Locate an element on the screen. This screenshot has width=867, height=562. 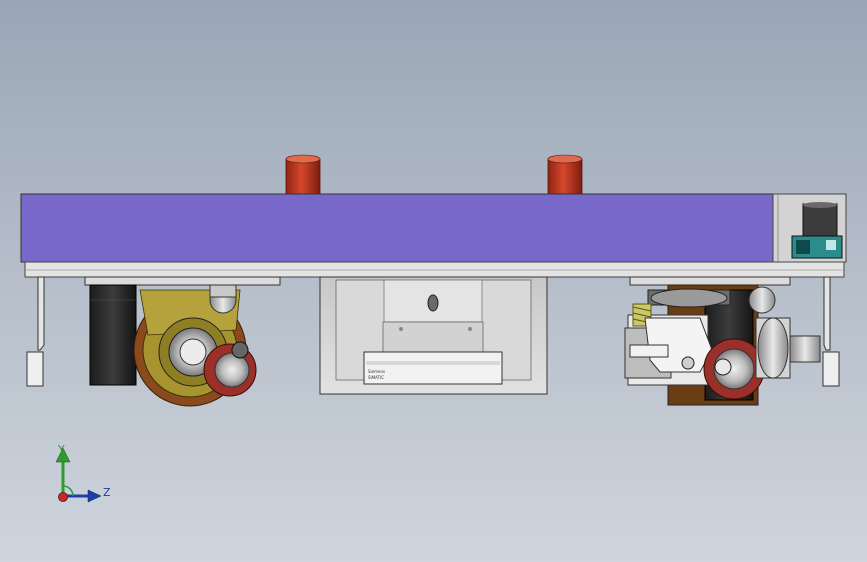
end-cap is located at coordinates (809, 228).